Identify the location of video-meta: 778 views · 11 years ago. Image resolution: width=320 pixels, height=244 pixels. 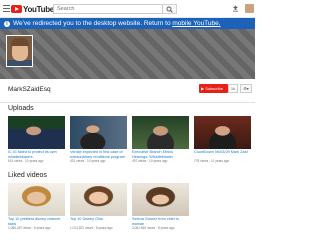
(212, 161).